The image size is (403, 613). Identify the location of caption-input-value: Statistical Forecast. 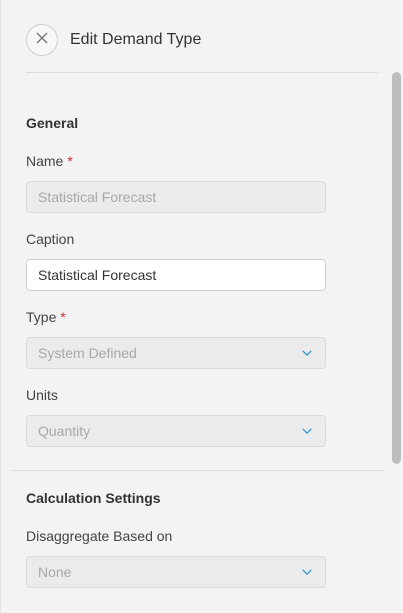
(97, 275).